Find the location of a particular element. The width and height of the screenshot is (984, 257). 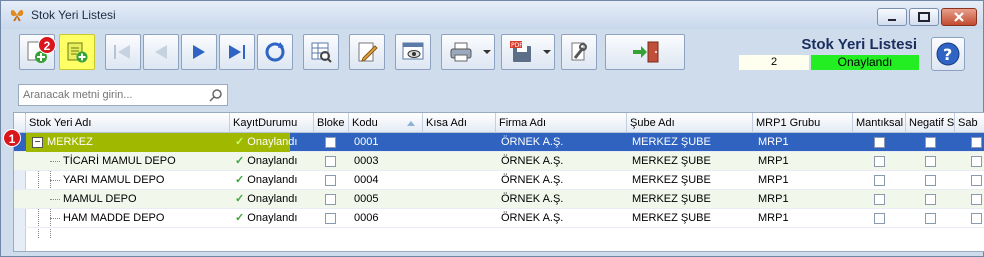

cell-stock-location: HAM MADDE DEPO is located at coordinates (114, 218).